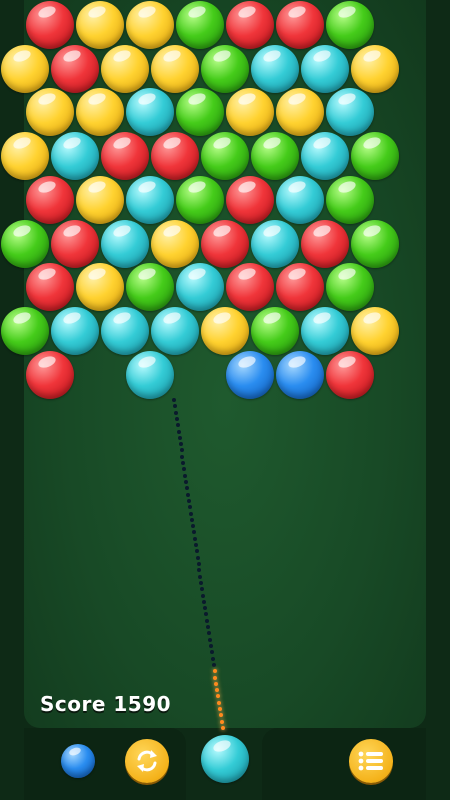 This screenshot has width=450, height=800. I want to click on list-menu-icon, so click(370, 761).